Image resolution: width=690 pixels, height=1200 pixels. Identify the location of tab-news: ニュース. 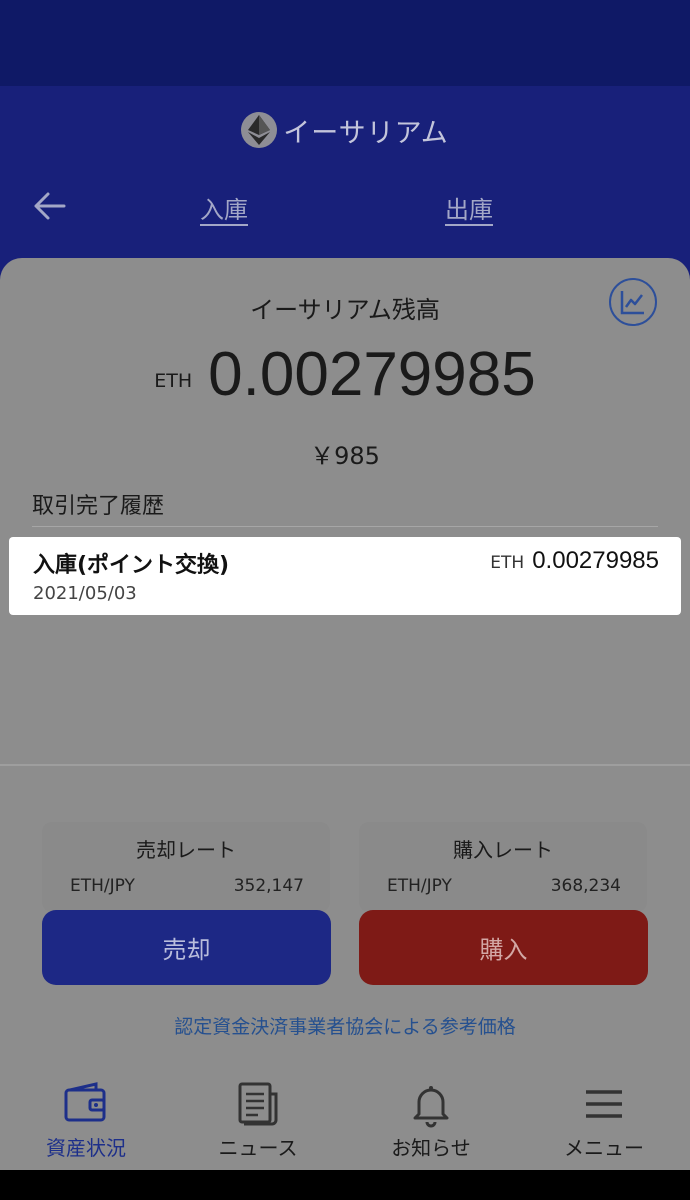
(258, 1122).